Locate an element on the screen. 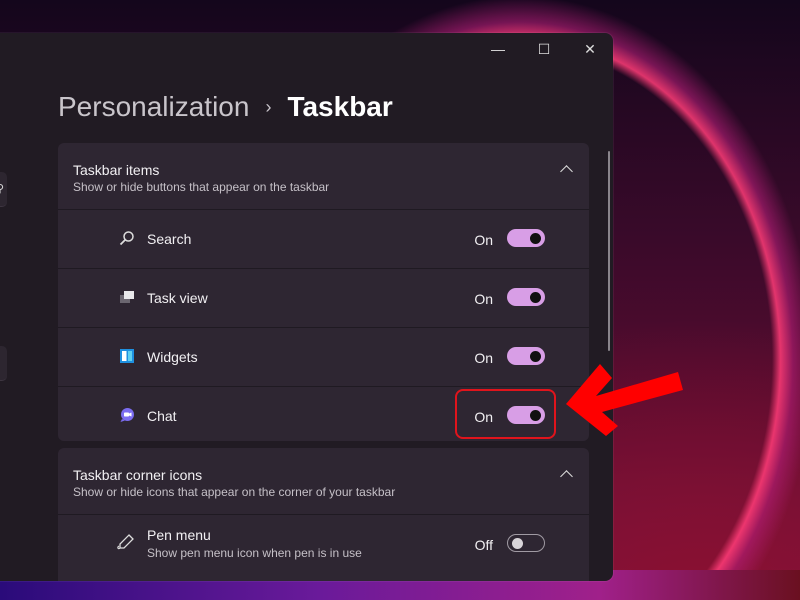 The height and width of the screenshot is (600, 800). row-label: Pen menu is located at coordinates (179, 535).